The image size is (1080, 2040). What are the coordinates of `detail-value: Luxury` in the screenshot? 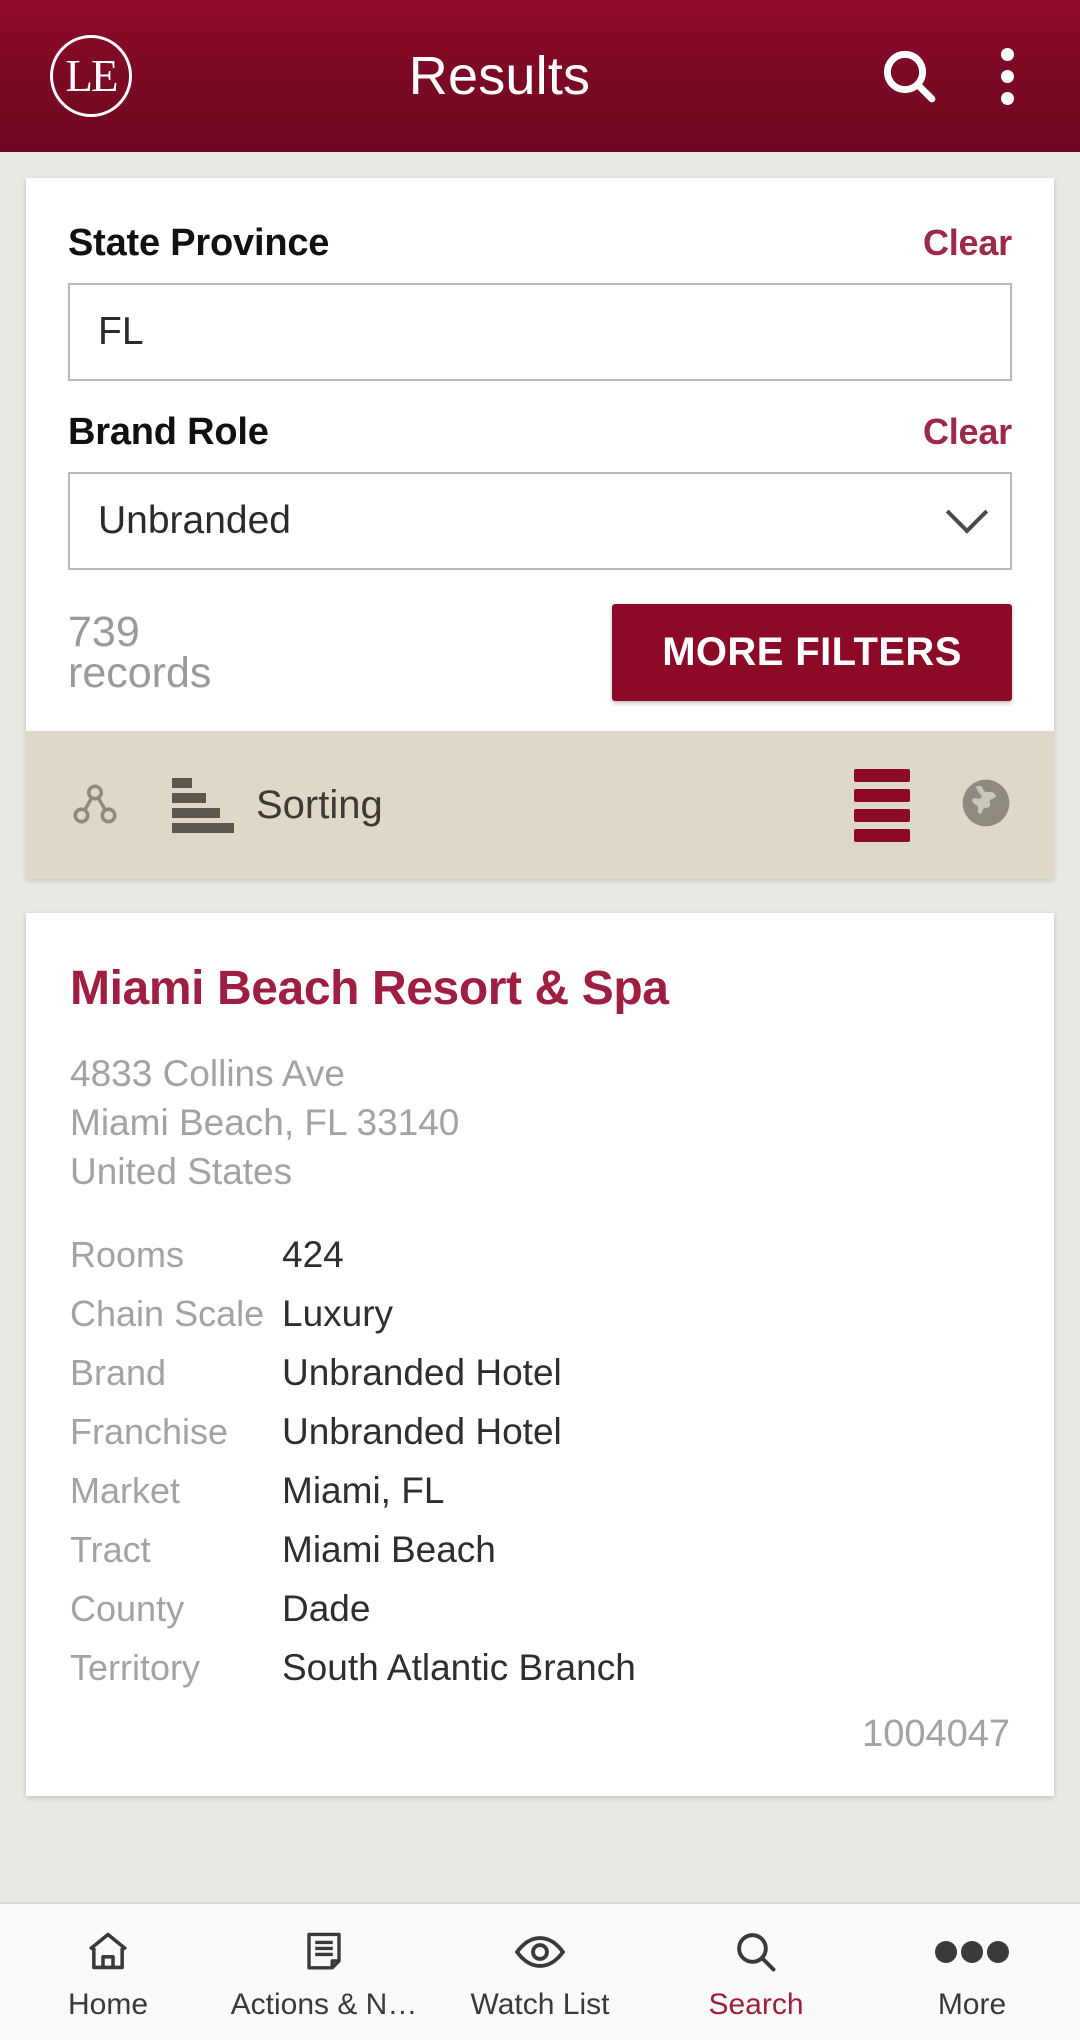 It's located at (338, 1314).